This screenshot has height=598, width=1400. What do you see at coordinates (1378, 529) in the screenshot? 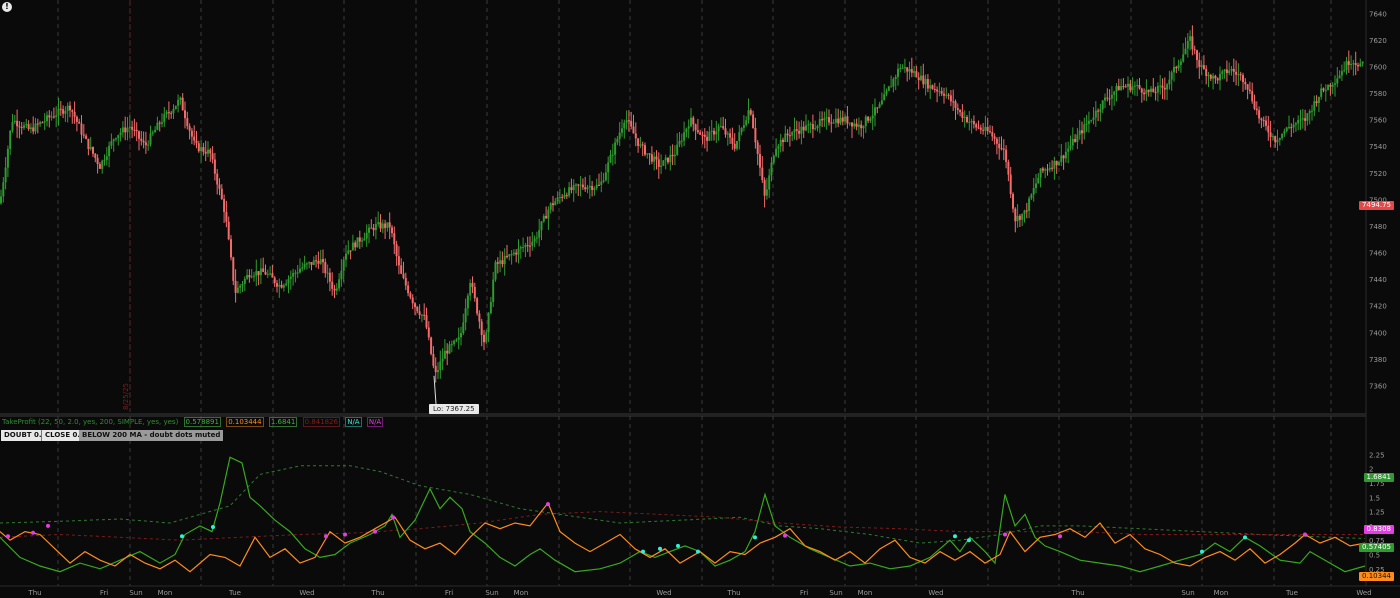
I see `osc-tag-magenta: 0.8308` at bounding box center [1378, 529].